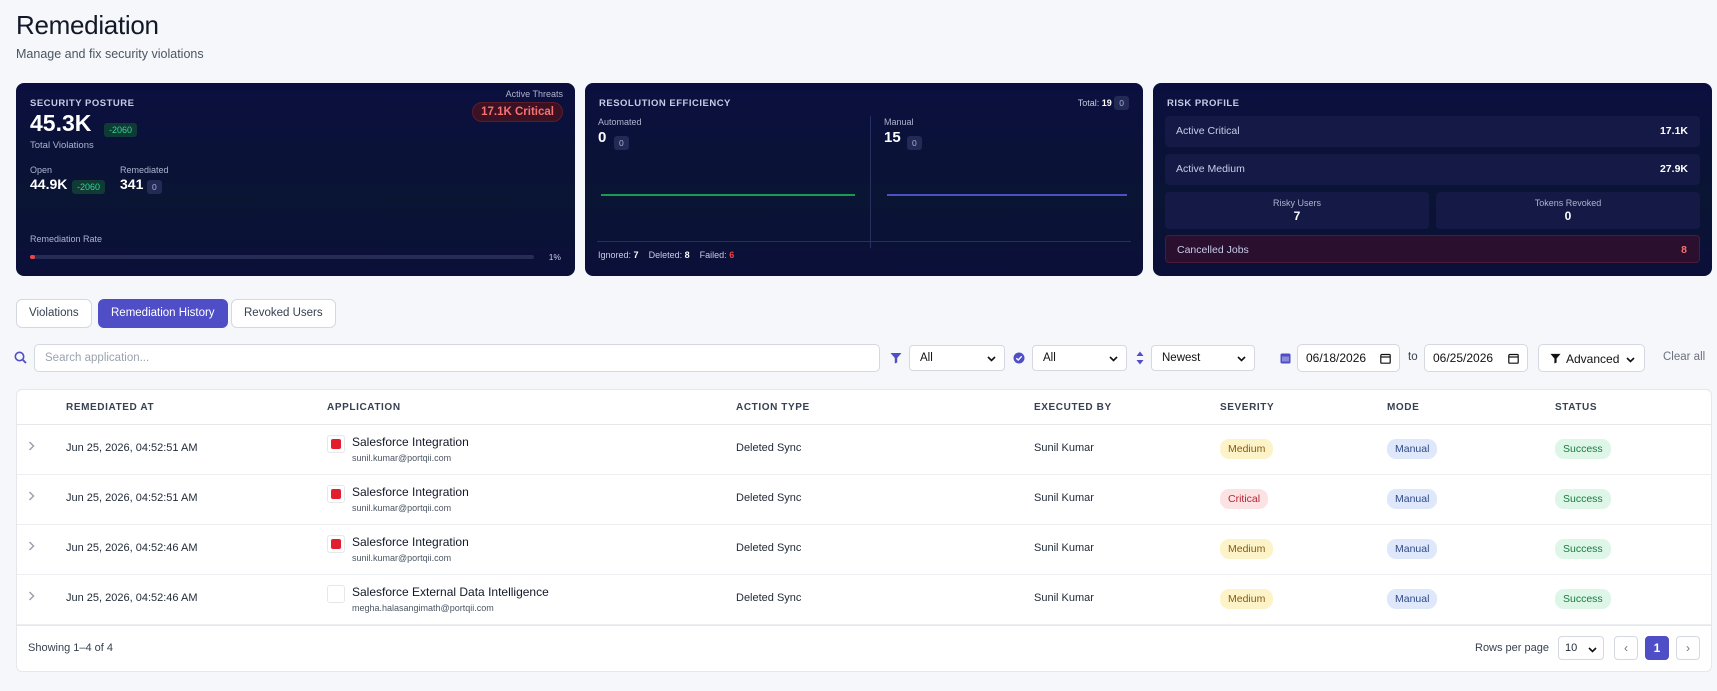  What do you see at coordinates (864, 241) in the screenshot?
I see `efficiency-footer-divider` at bounding box center [864, 241].